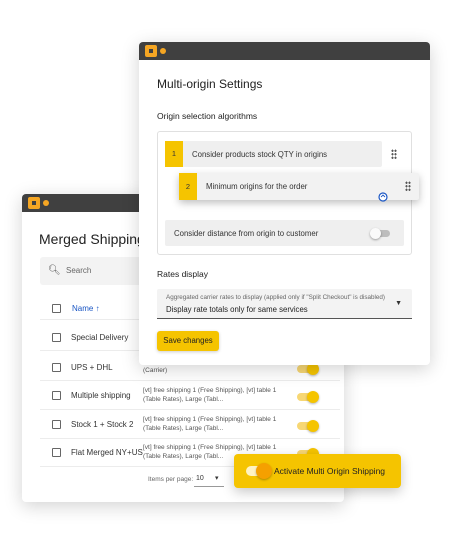  What do you see at coordinates (107, 452) in the screenshot?
I see `row-name: Flat Merged NY+US` at bounding box center [107, 452].